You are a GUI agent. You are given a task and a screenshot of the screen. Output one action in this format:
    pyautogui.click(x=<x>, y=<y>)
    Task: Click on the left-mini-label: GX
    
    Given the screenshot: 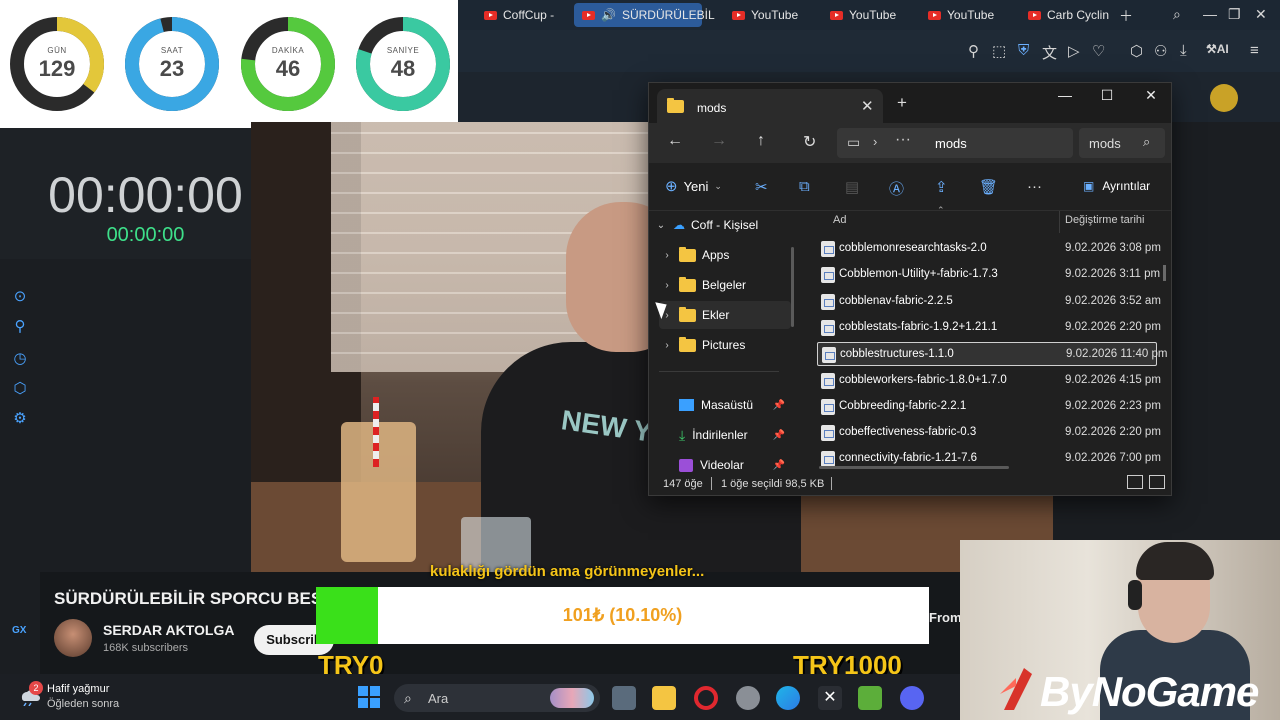 What is the action you would take?
    pyautogui.click(x=19, y=630)
    